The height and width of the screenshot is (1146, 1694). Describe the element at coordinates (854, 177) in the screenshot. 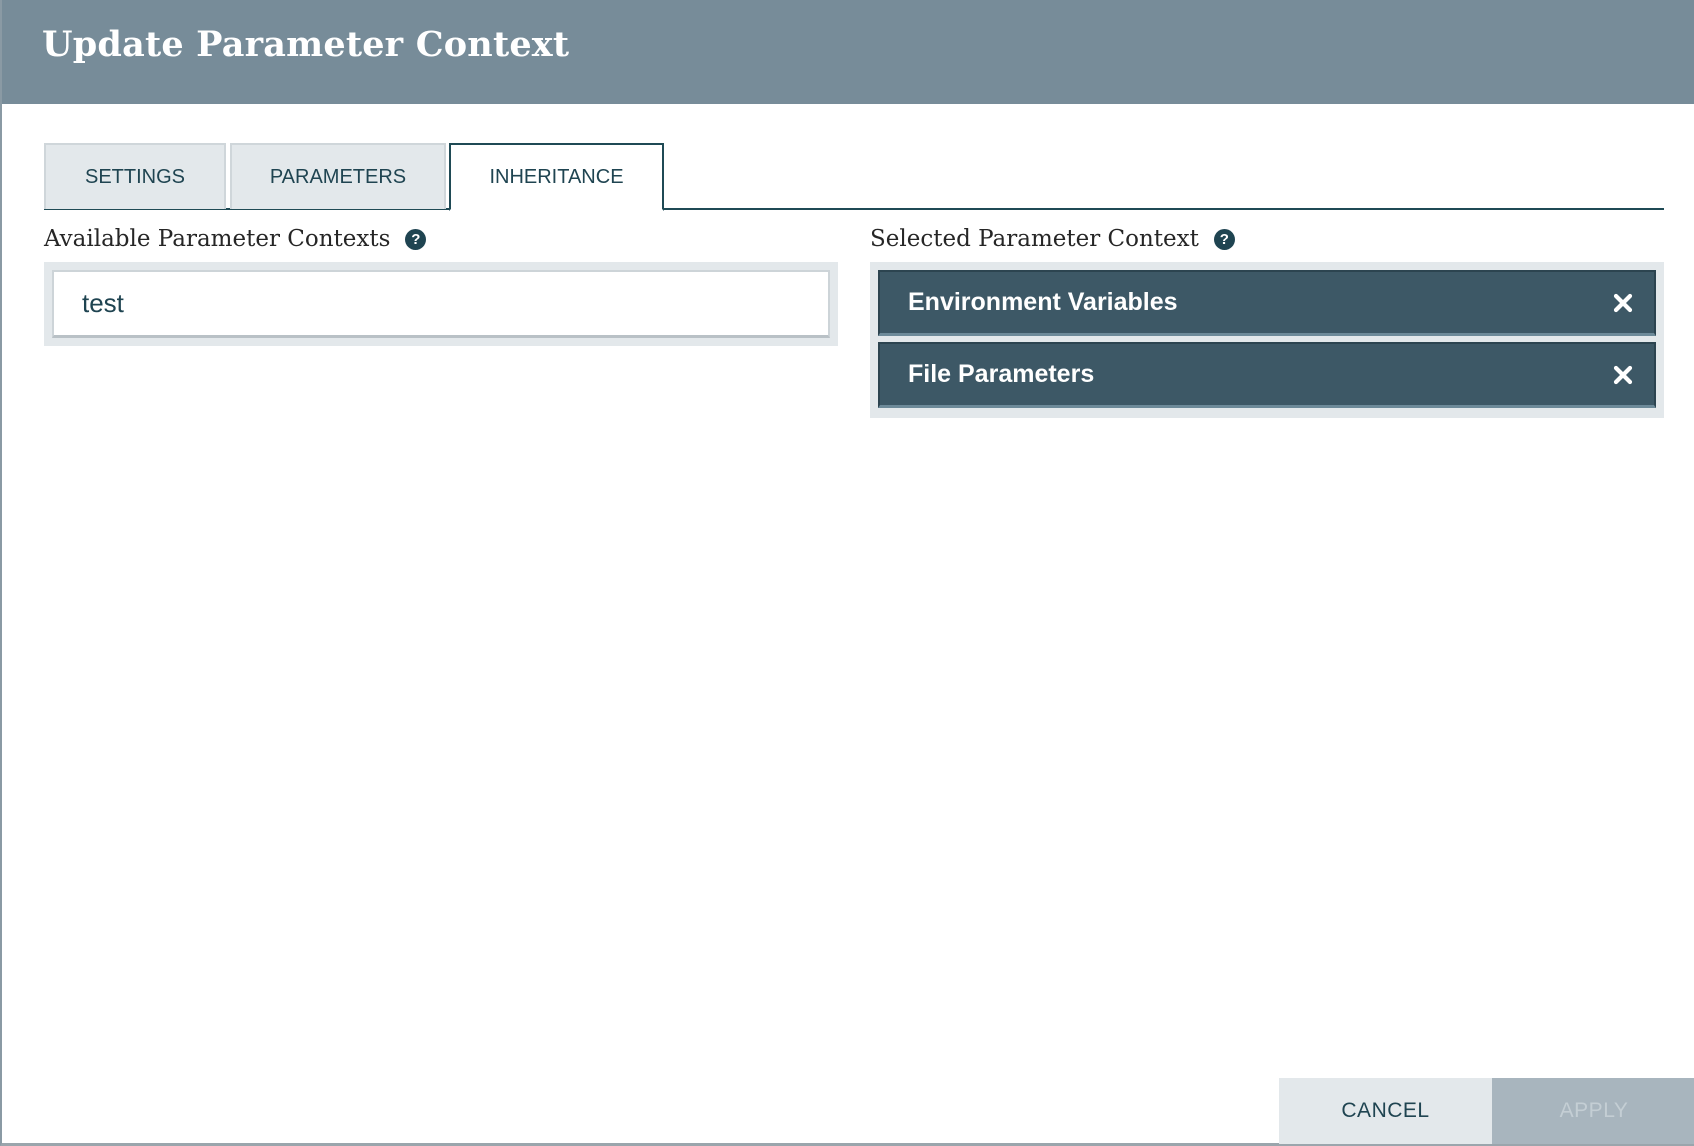

I see `tab-bar: SETTINGS PARAMETERS INHERITANCE` at that location.